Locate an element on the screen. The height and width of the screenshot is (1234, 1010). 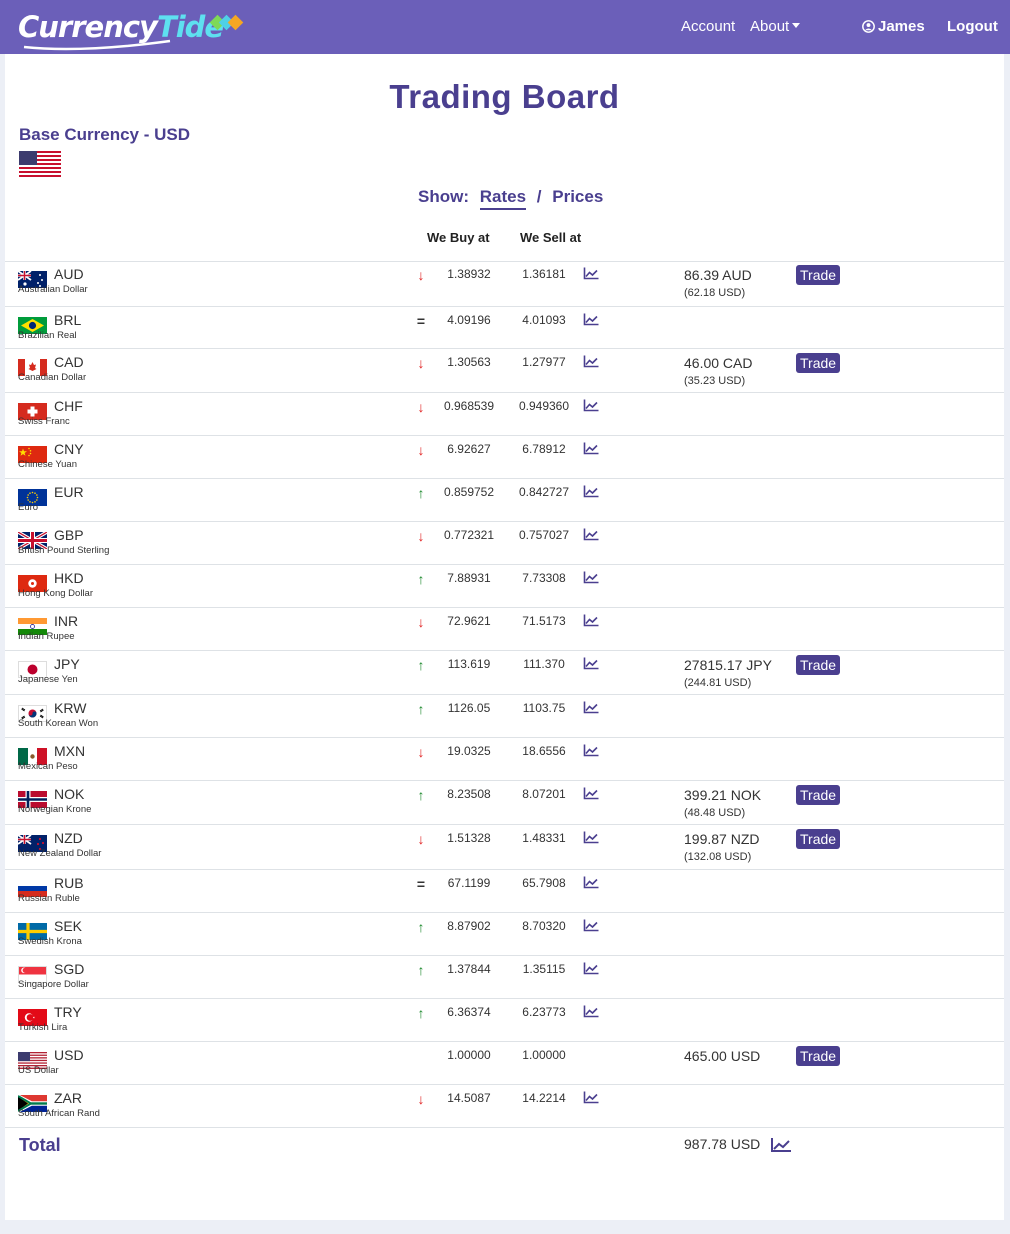
buy-rate: 6.92627 is located at coordinates (469, 449).